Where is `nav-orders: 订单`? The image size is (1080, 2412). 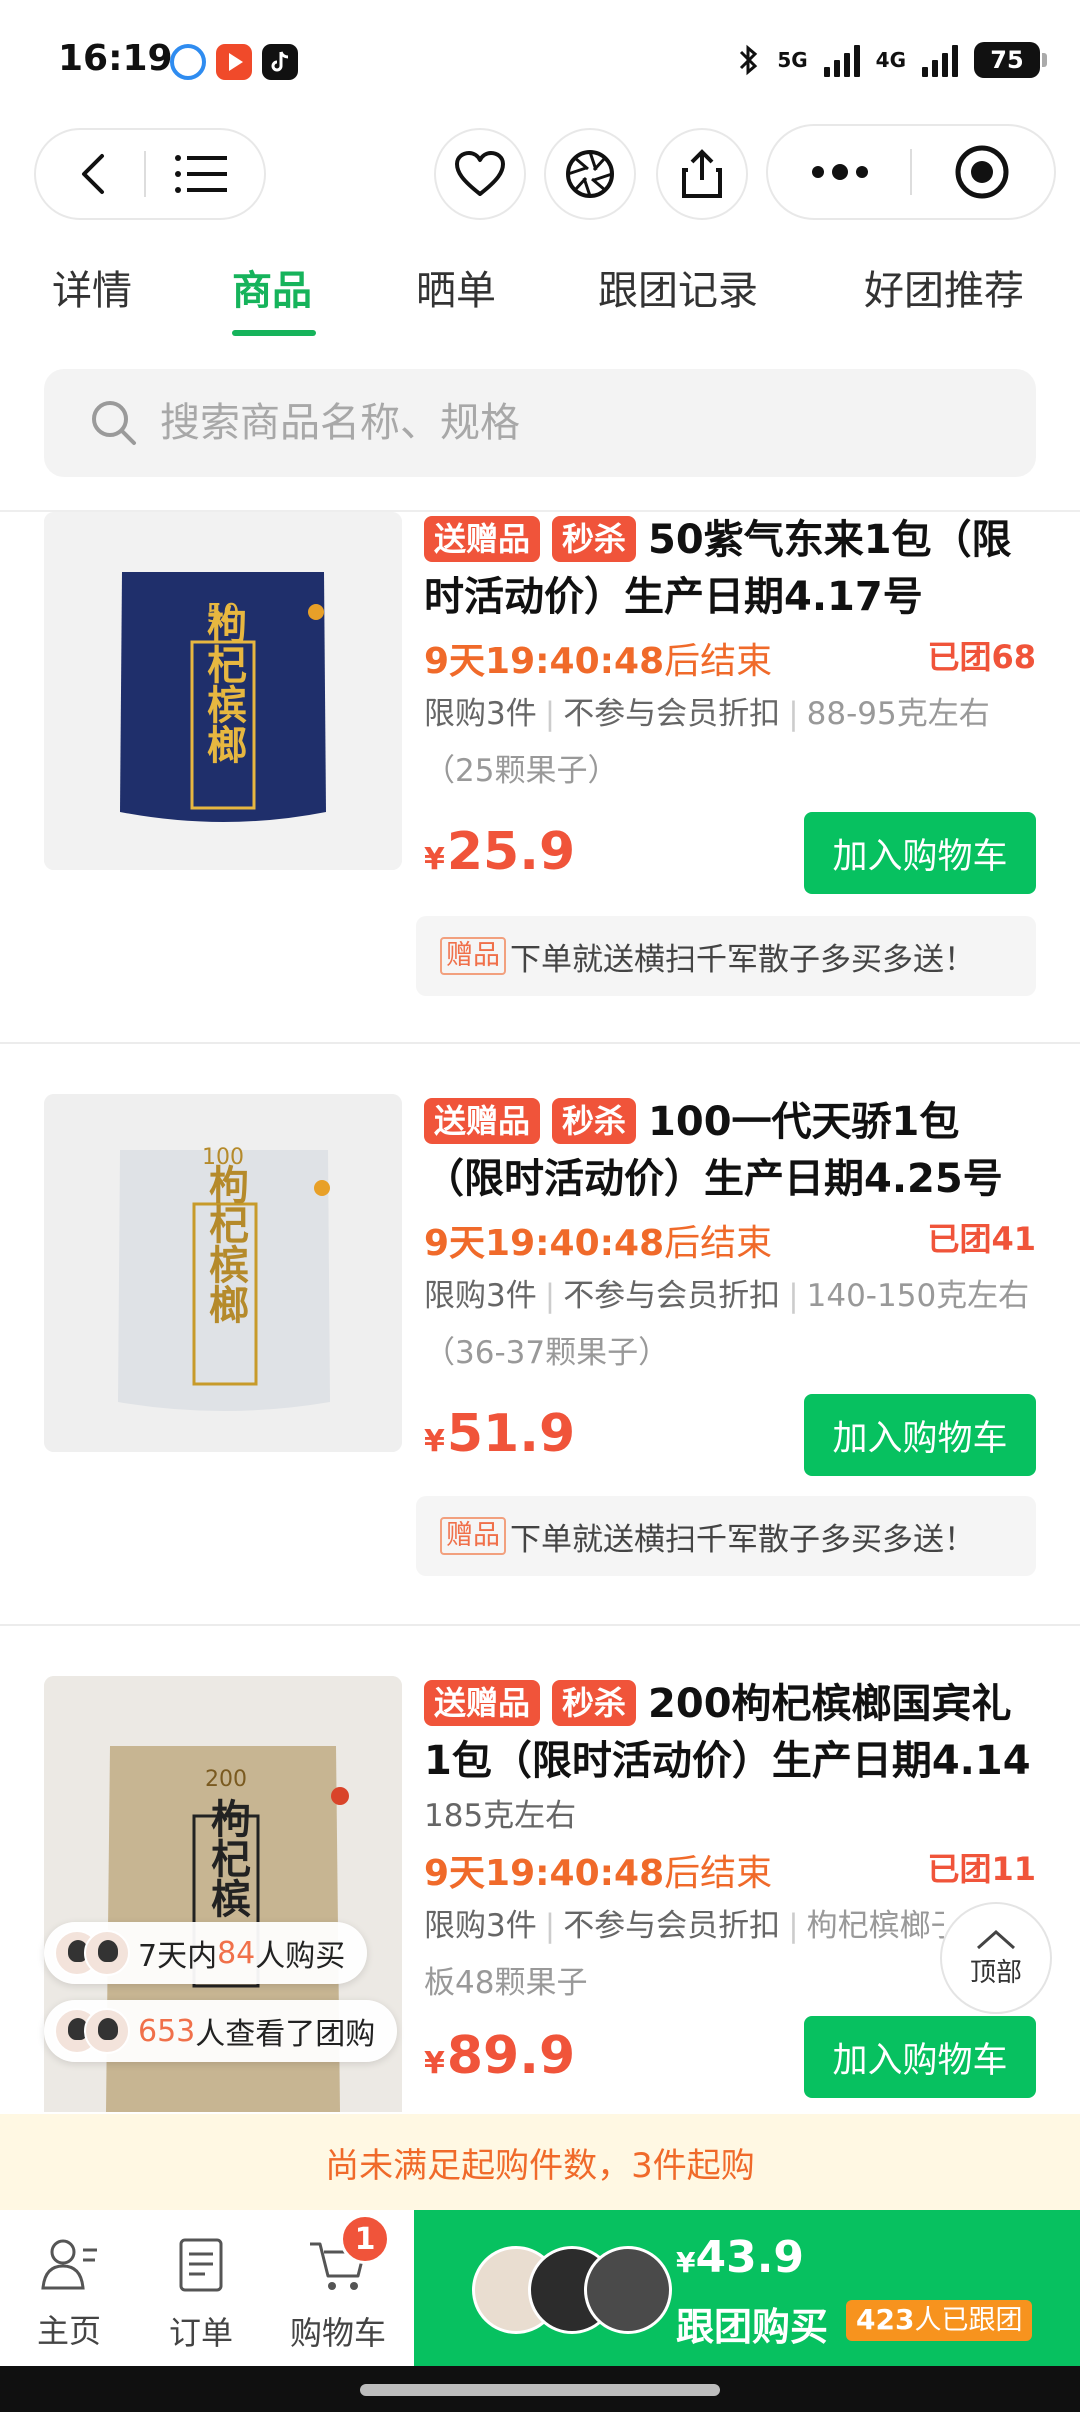 nav-orders: 订单 is located at coordinates (201, 2295).